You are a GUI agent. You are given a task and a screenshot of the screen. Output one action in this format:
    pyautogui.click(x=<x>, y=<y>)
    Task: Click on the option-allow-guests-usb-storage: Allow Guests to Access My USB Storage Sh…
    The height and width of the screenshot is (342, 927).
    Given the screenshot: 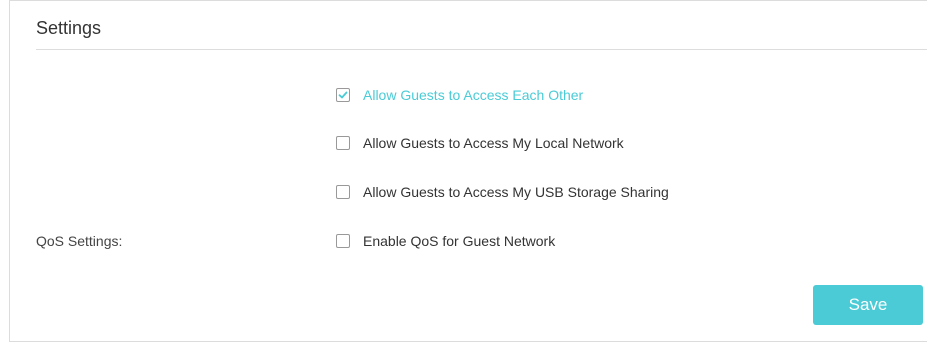 What is the action you would take?
    pyautogui.click(x=502, y=192)
    